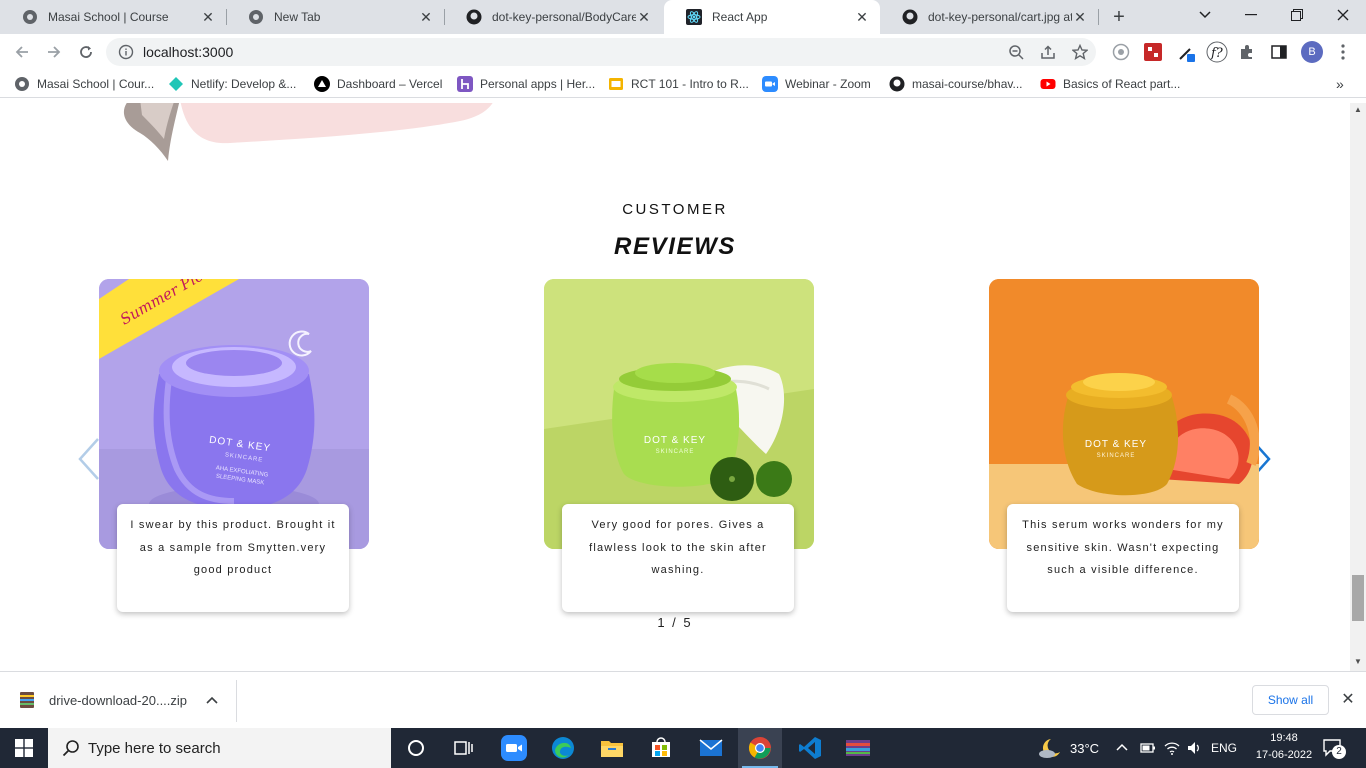 This screenshot has width=1366, height=768. What do you see at coordinates (1290, 700) in the screenshot?
I see `show-all-downloads-button: Show all` at bounding box center [1290, 700].